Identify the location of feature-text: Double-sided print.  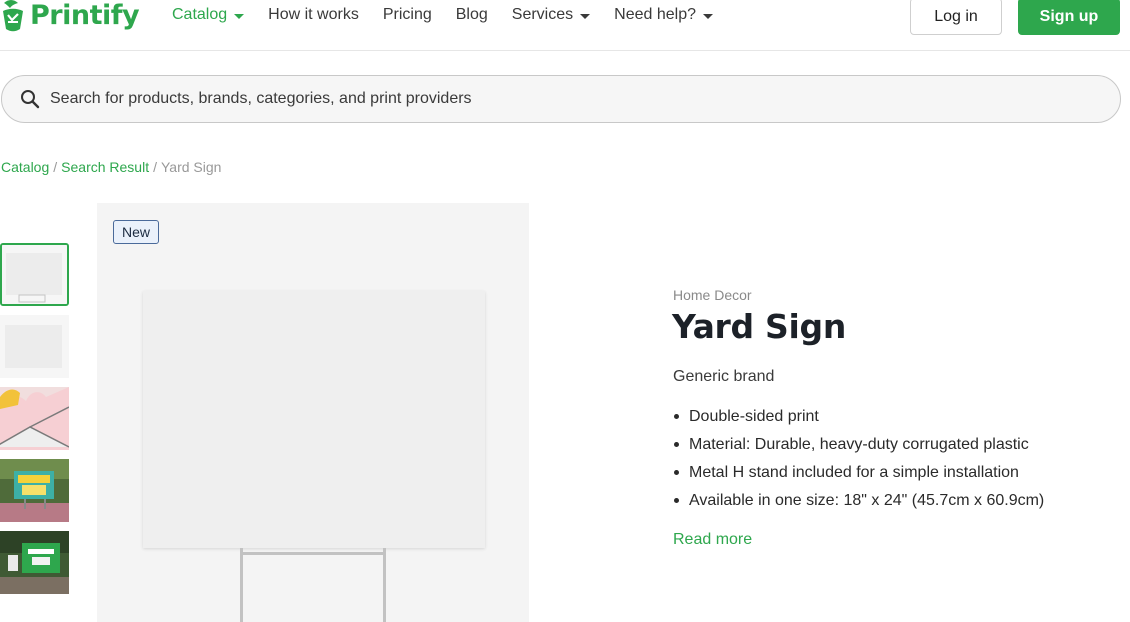
(754, 416).